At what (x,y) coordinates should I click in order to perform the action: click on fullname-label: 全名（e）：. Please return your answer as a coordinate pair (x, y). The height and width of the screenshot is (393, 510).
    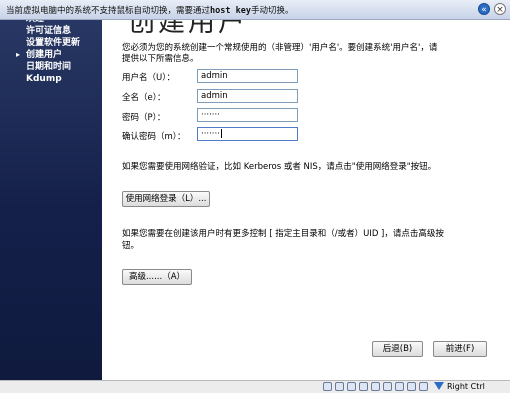
    Looking at the image, I should click on (144, 98).